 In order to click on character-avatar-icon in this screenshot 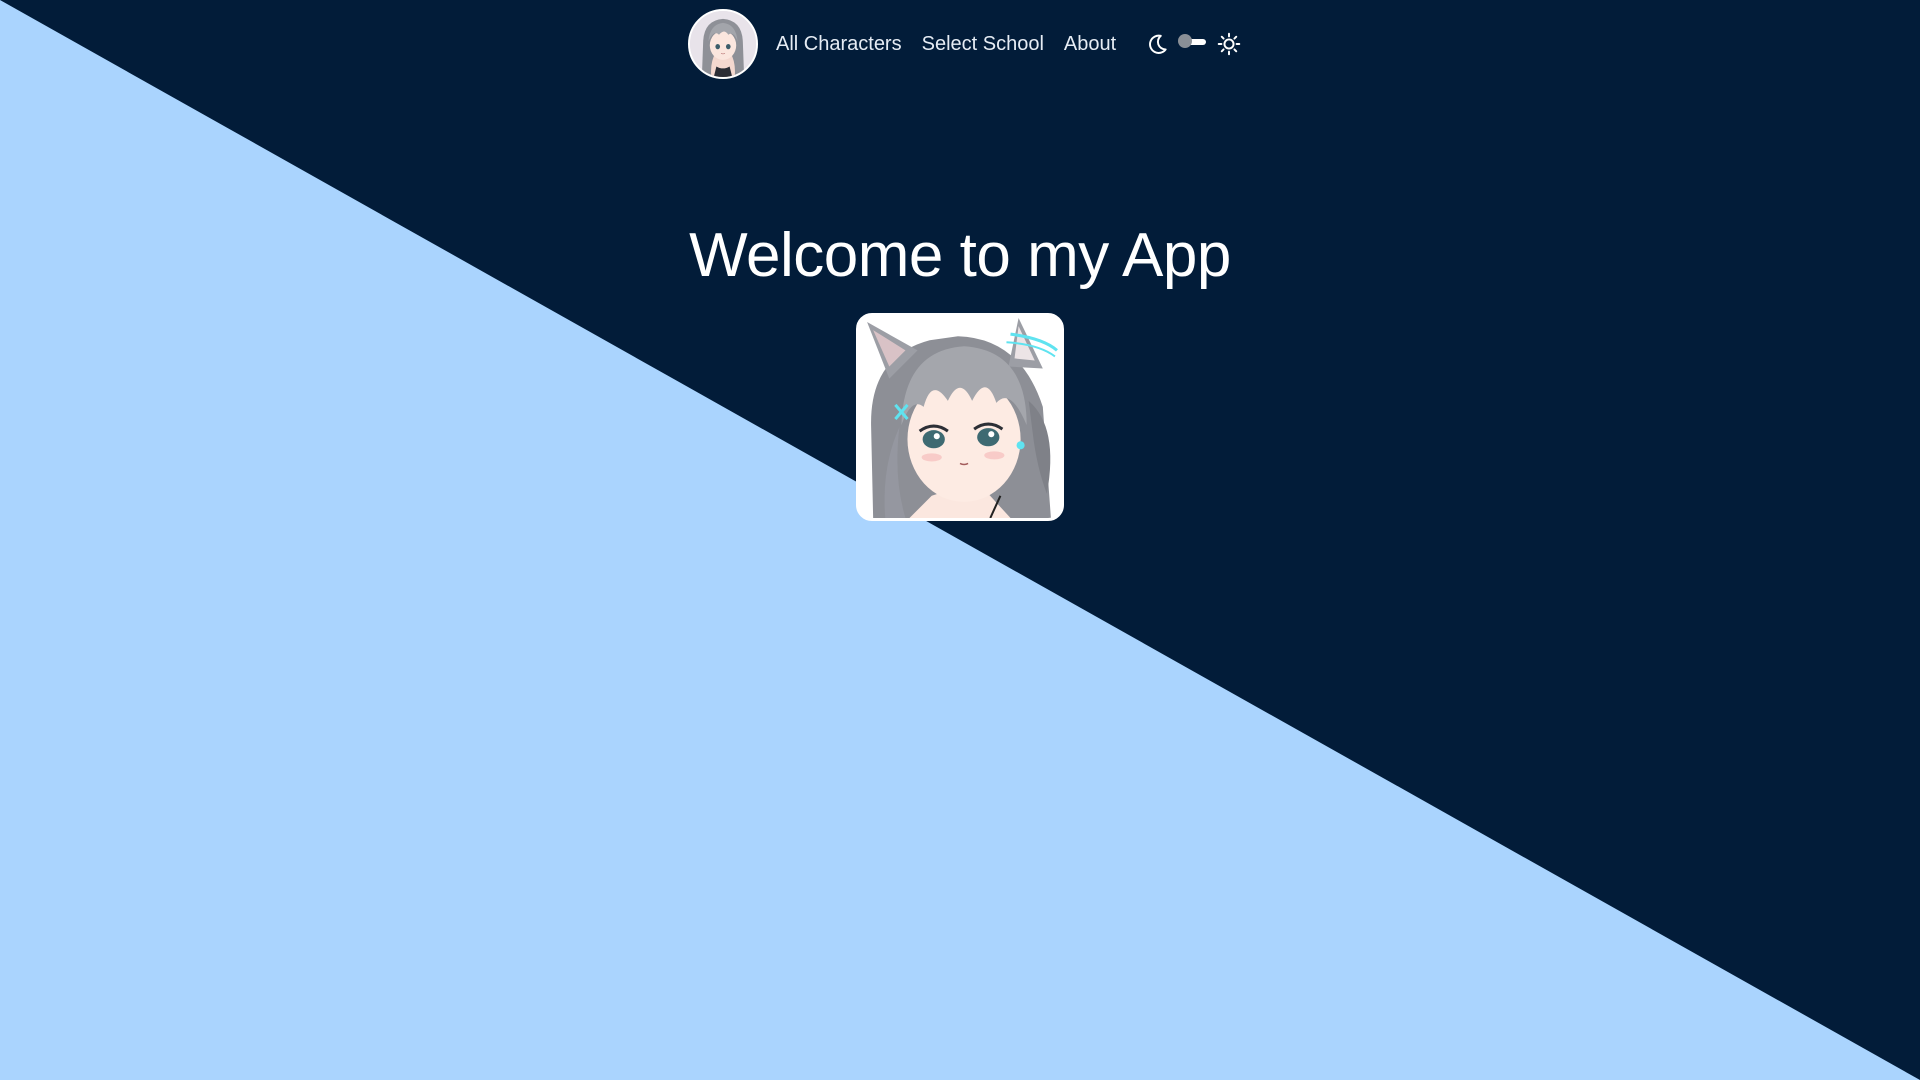, I will do `click(723, 44)`.